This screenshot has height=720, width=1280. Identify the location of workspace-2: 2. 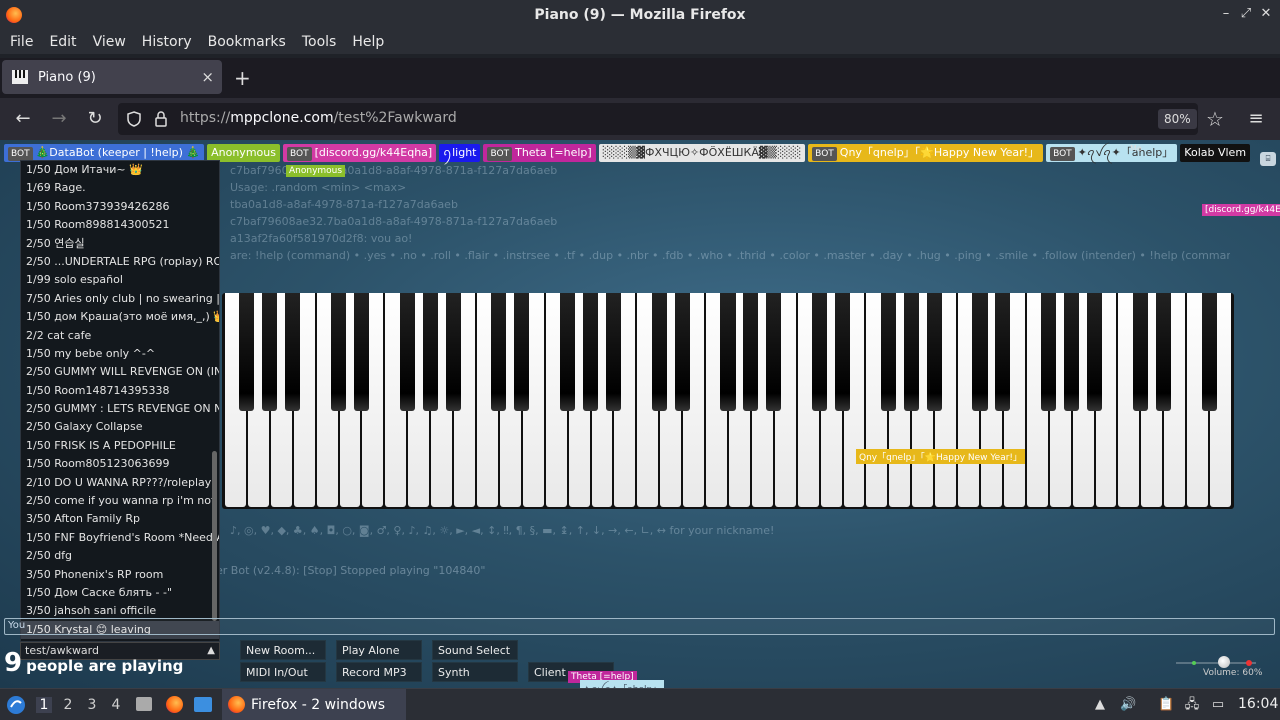
(68, 705).